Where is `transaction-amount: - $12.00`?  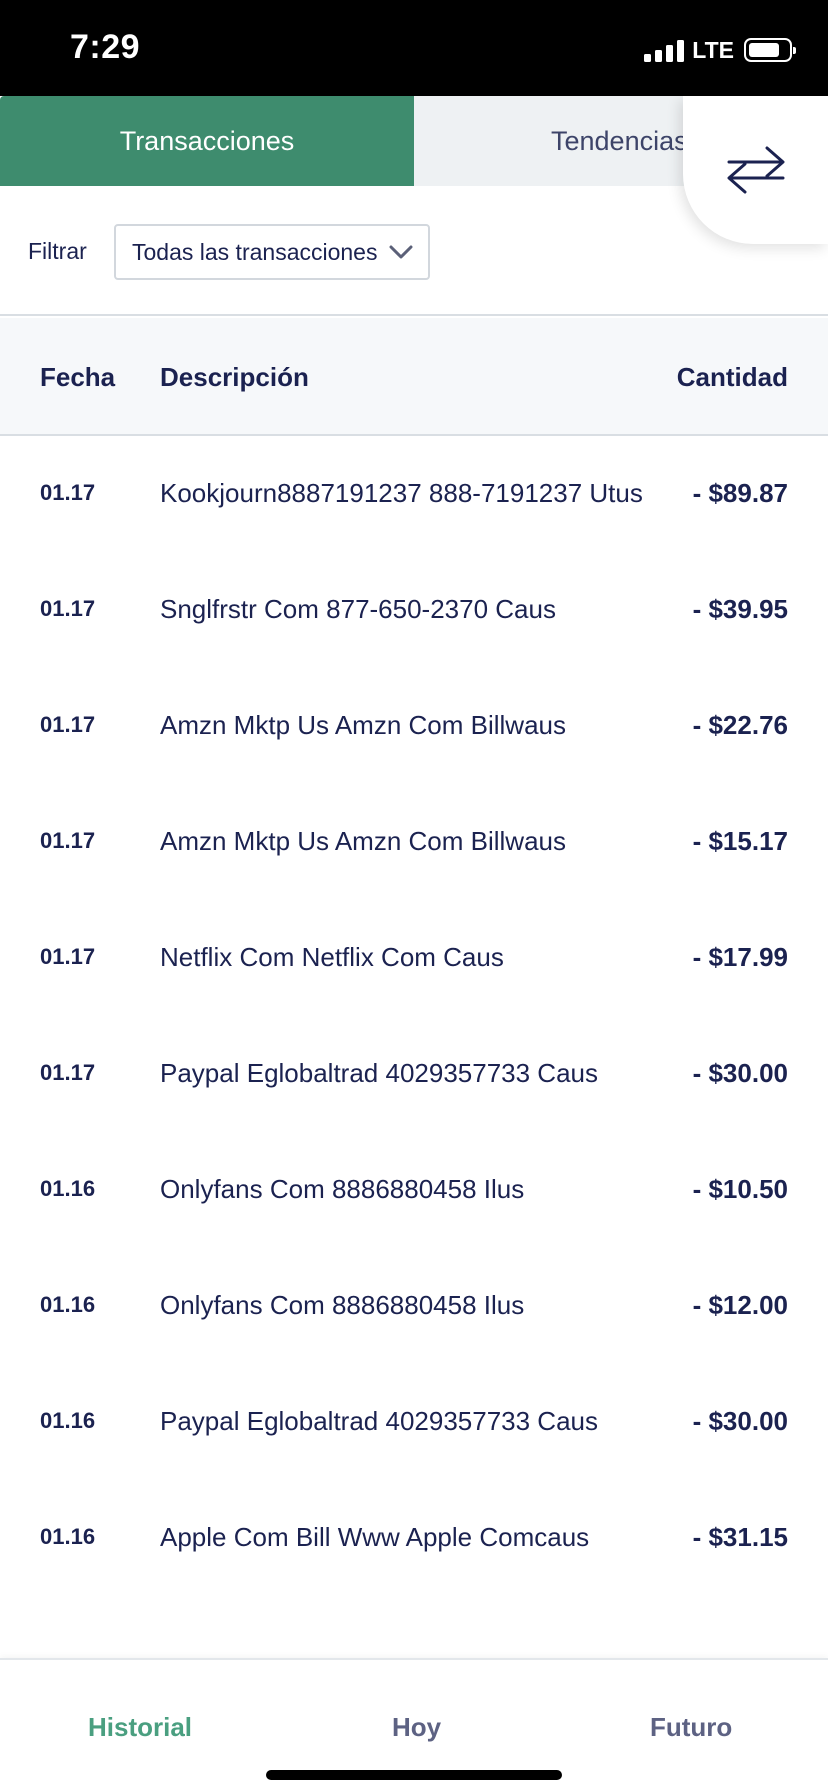 transaction-amount: - $12.00 is located at coordinates (740, 1305).